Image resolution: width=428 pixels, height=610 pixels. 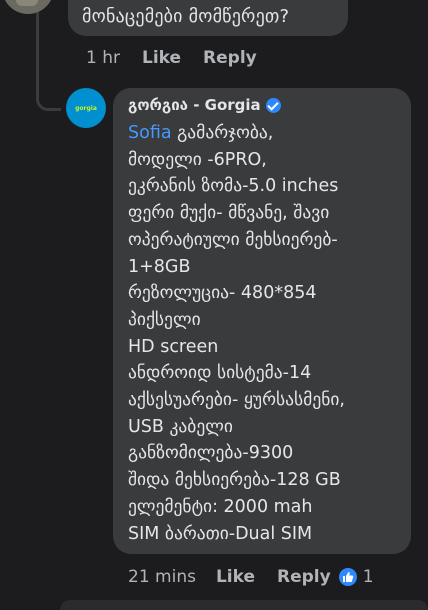 I want to click on reply-actions: 21 mins Like Reply 1, so click(x=251, y=577).